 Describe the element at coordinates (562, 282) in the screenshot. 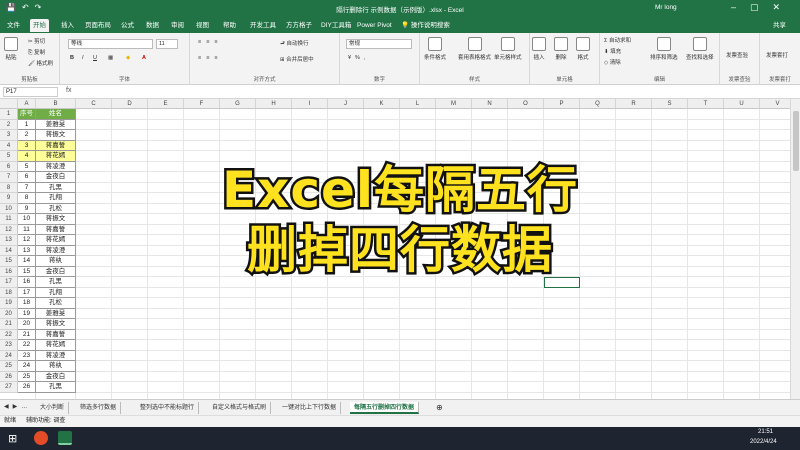

I see `active-cell-selection` at that location.